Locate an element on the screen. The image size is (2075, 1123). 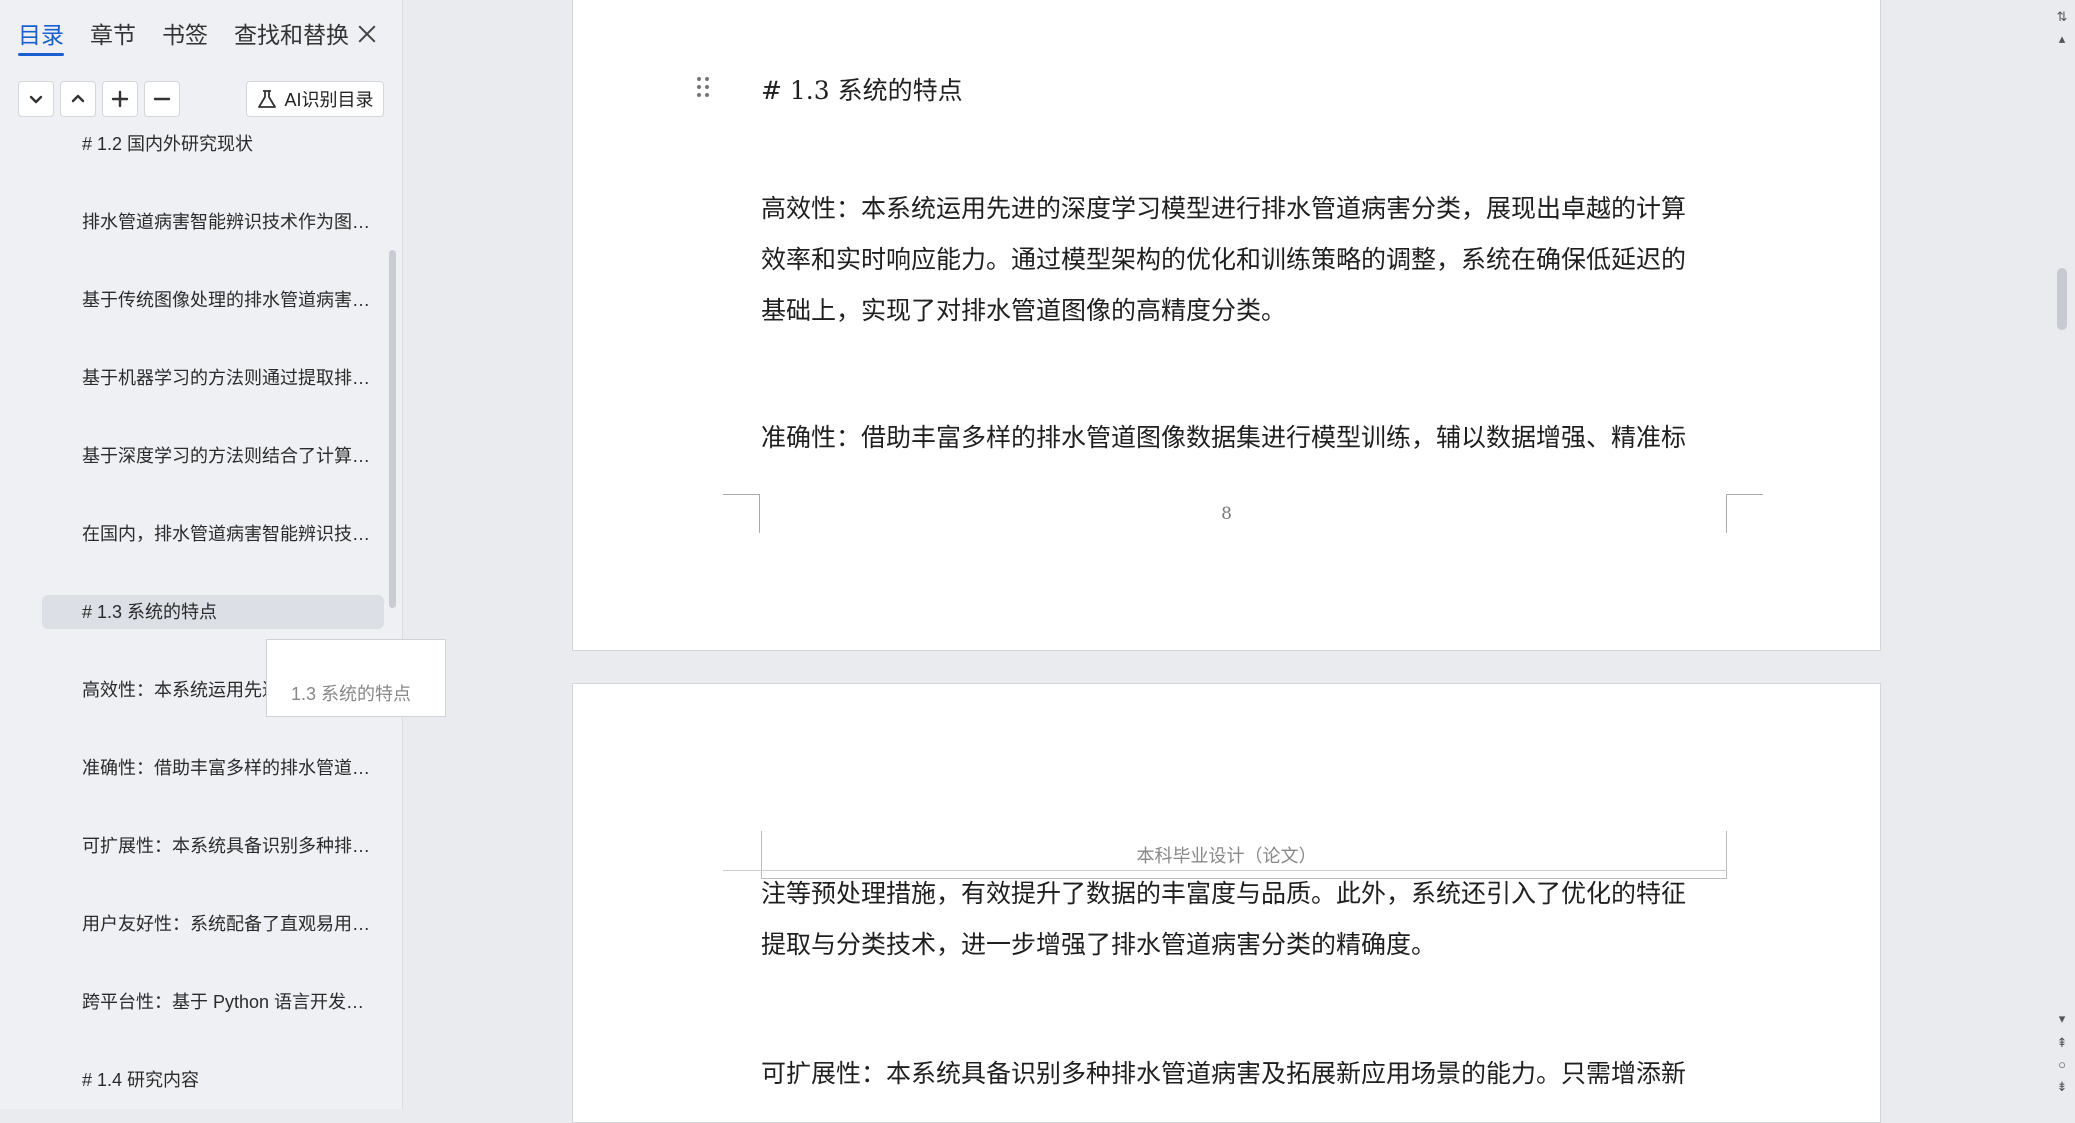
tab-toc: 目录 is located at coordinates (41, 38).